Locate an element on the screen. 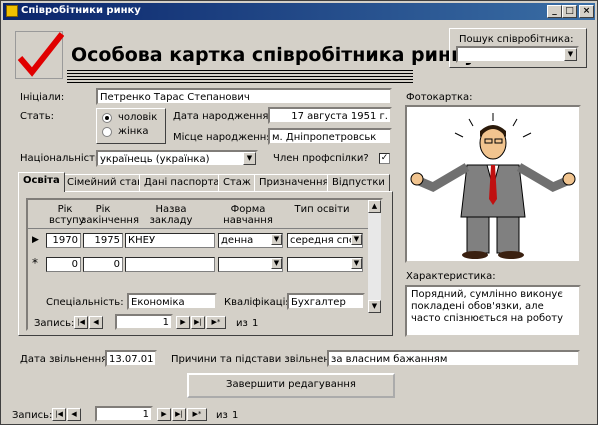 The width and height of the screenshot is (598, 425). row2-edu-type: ▼ is located at coordinates (325, 264).